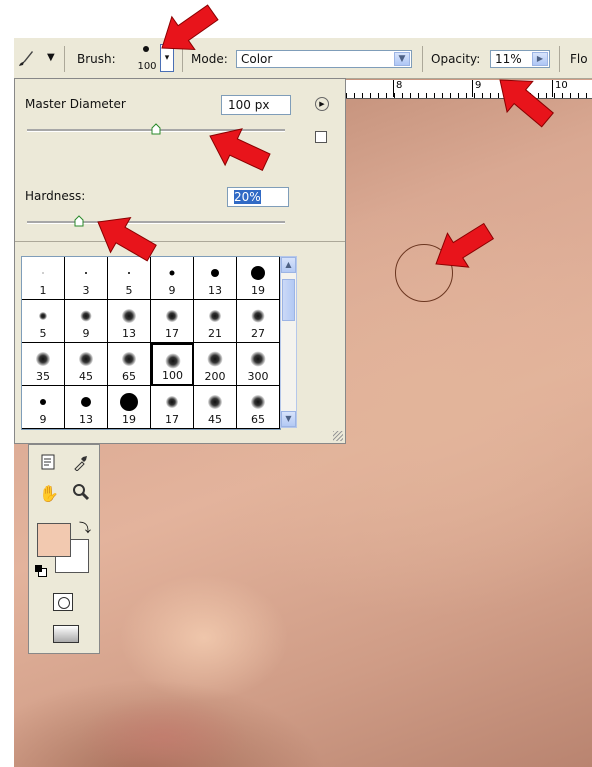 Image resolution: width=592 pixels, height=767 pixels. Describe the element at coordinates (321, 137) in the screenshot. I see `reset-icon` at that location.